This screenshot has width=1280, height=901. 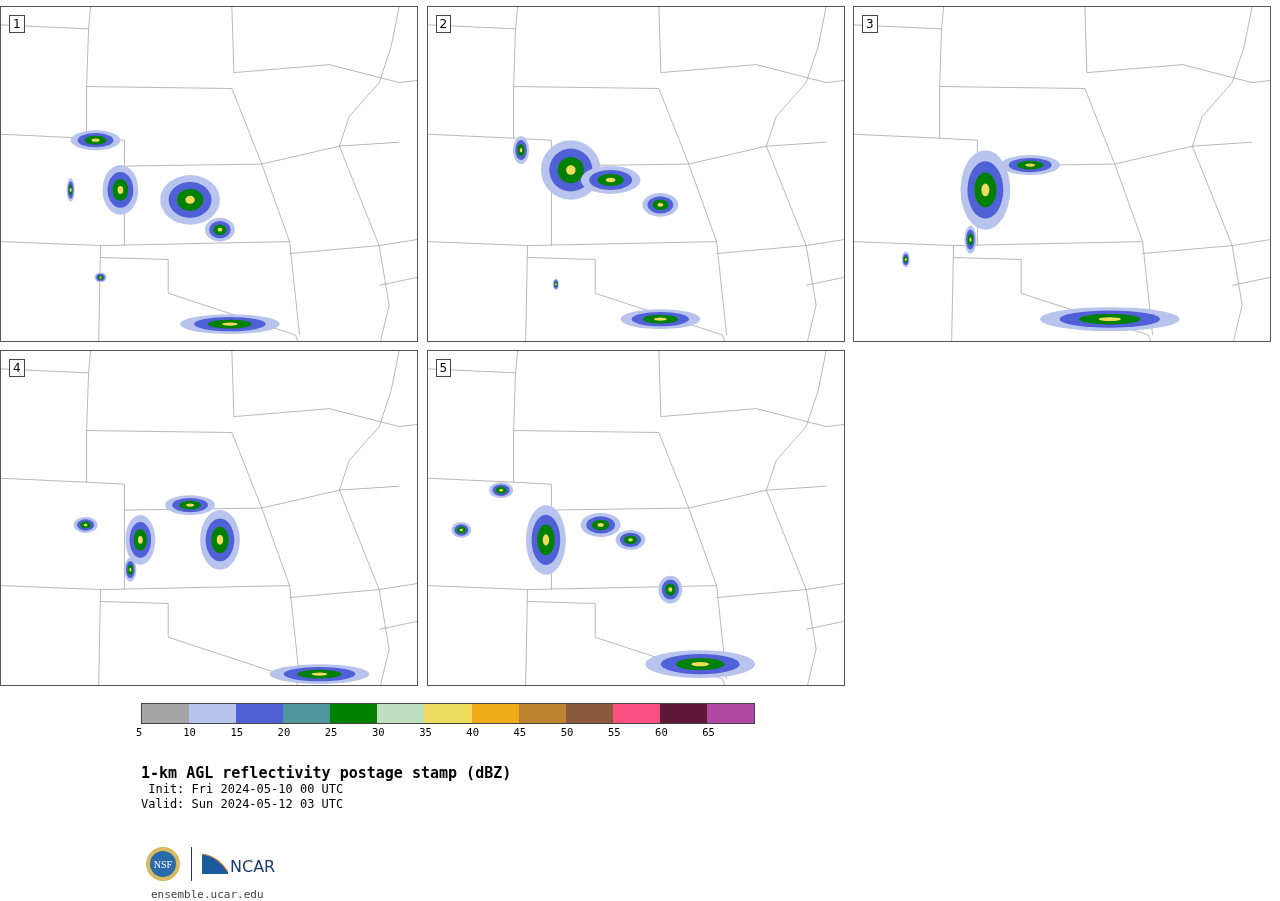 I want to click on site-address: ensemble.ucar.edu, so click(x=208, y=894).